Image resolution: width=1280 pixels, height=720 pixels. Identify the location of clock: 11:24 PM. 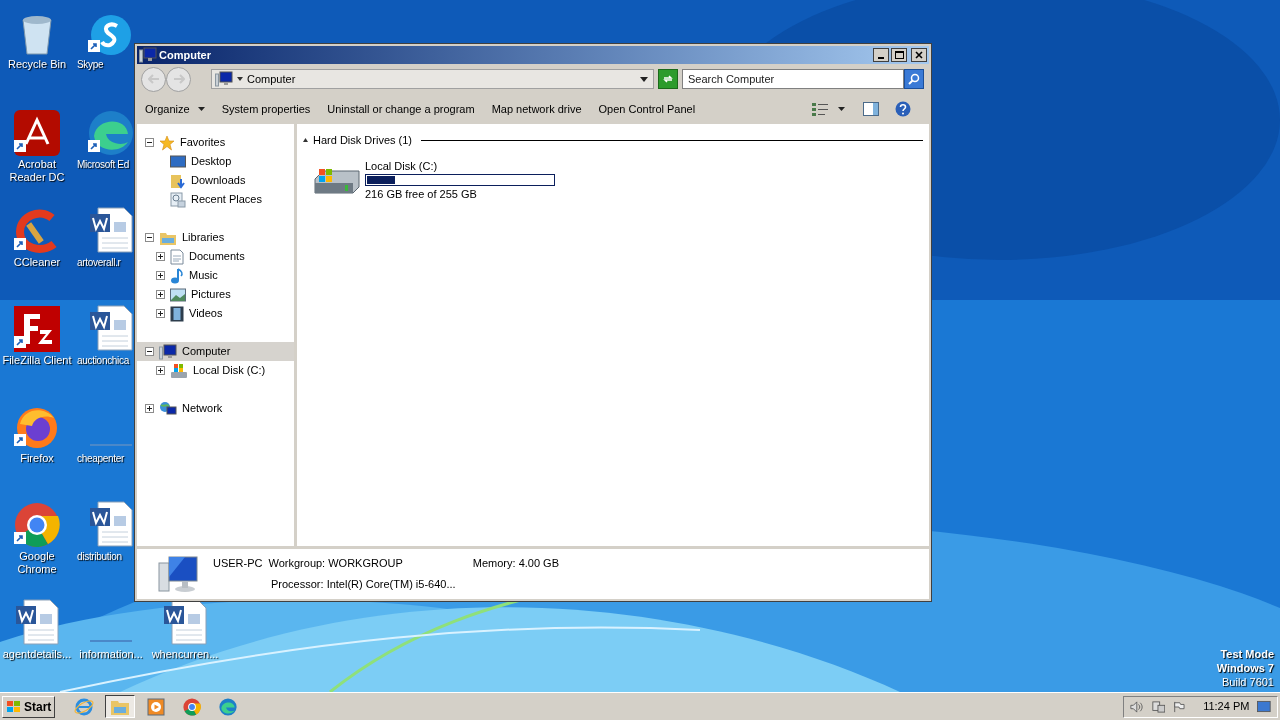
(1226, 706).